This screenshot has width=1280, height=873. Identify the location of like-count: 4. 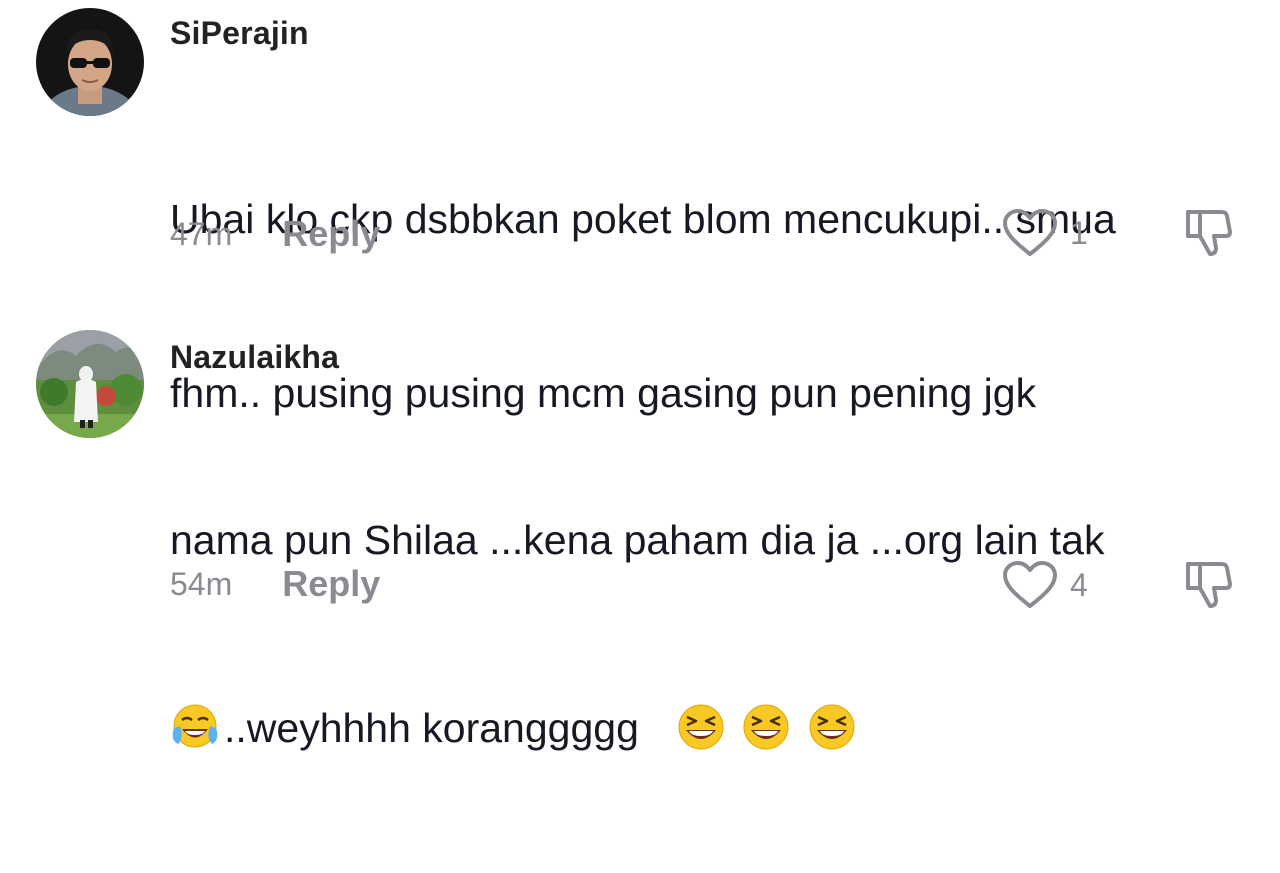
(1079, 584).